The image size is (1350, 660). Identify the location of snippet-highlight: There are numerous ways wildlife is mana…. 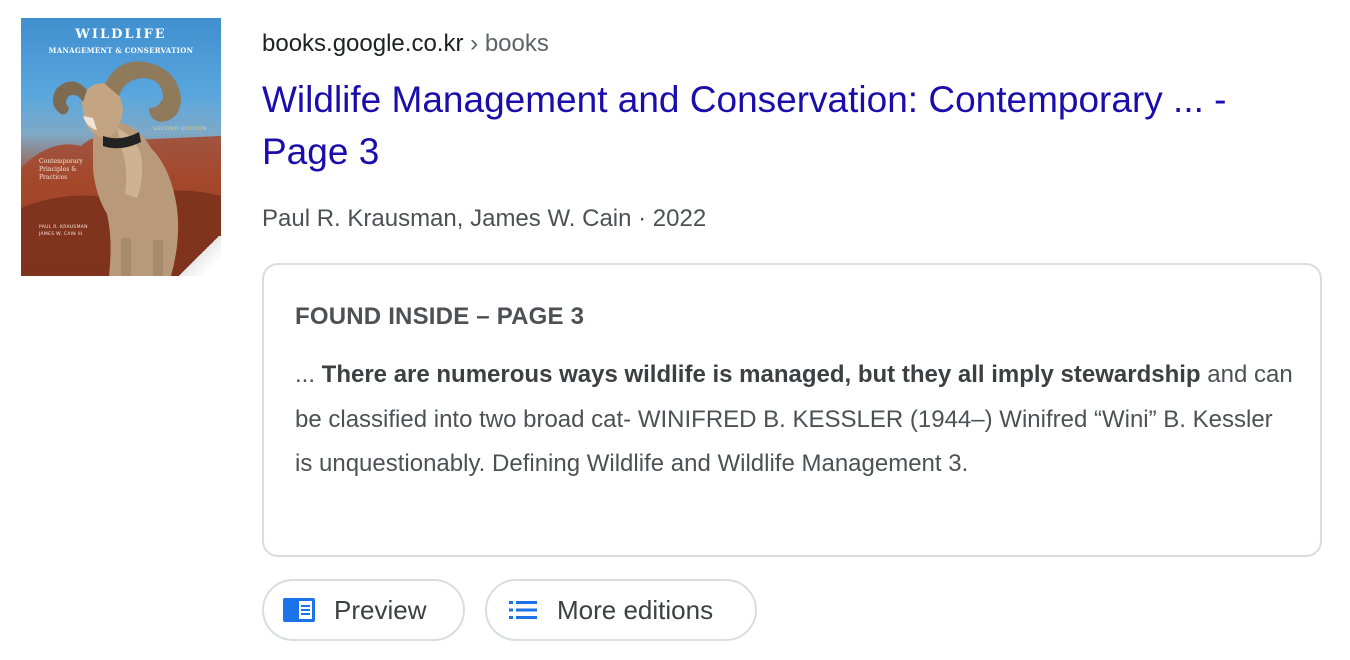
(761, 374).